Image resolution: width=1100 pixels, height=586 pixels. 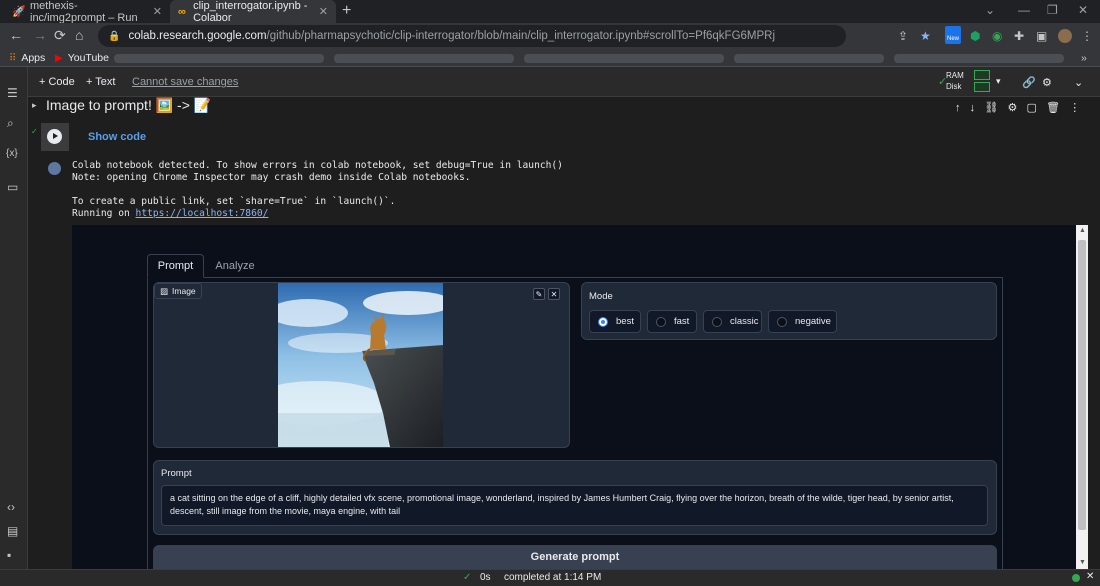 What do you see at coordinates (802, 321) in the screenshot?
I see `mode-option-negative: negative` at bounding box center [802, 321].